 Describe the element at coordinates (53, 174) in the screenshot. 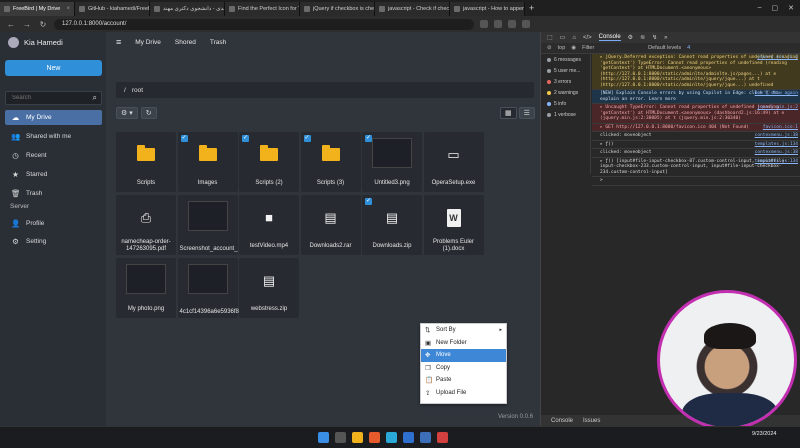

I see `sidebar-item-starred: ★ Starred` at that location.